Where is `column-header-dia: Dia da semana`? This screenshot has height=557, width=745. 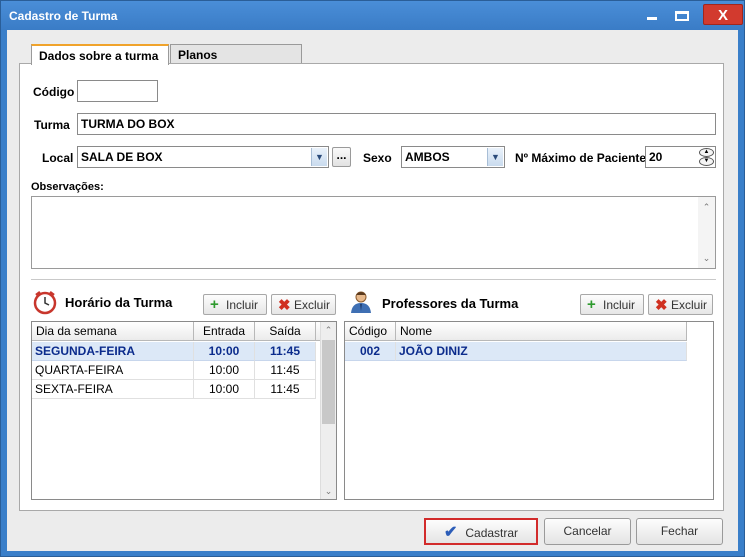
column-header-dia: Dia da semana is located at coordinates (113, 331).